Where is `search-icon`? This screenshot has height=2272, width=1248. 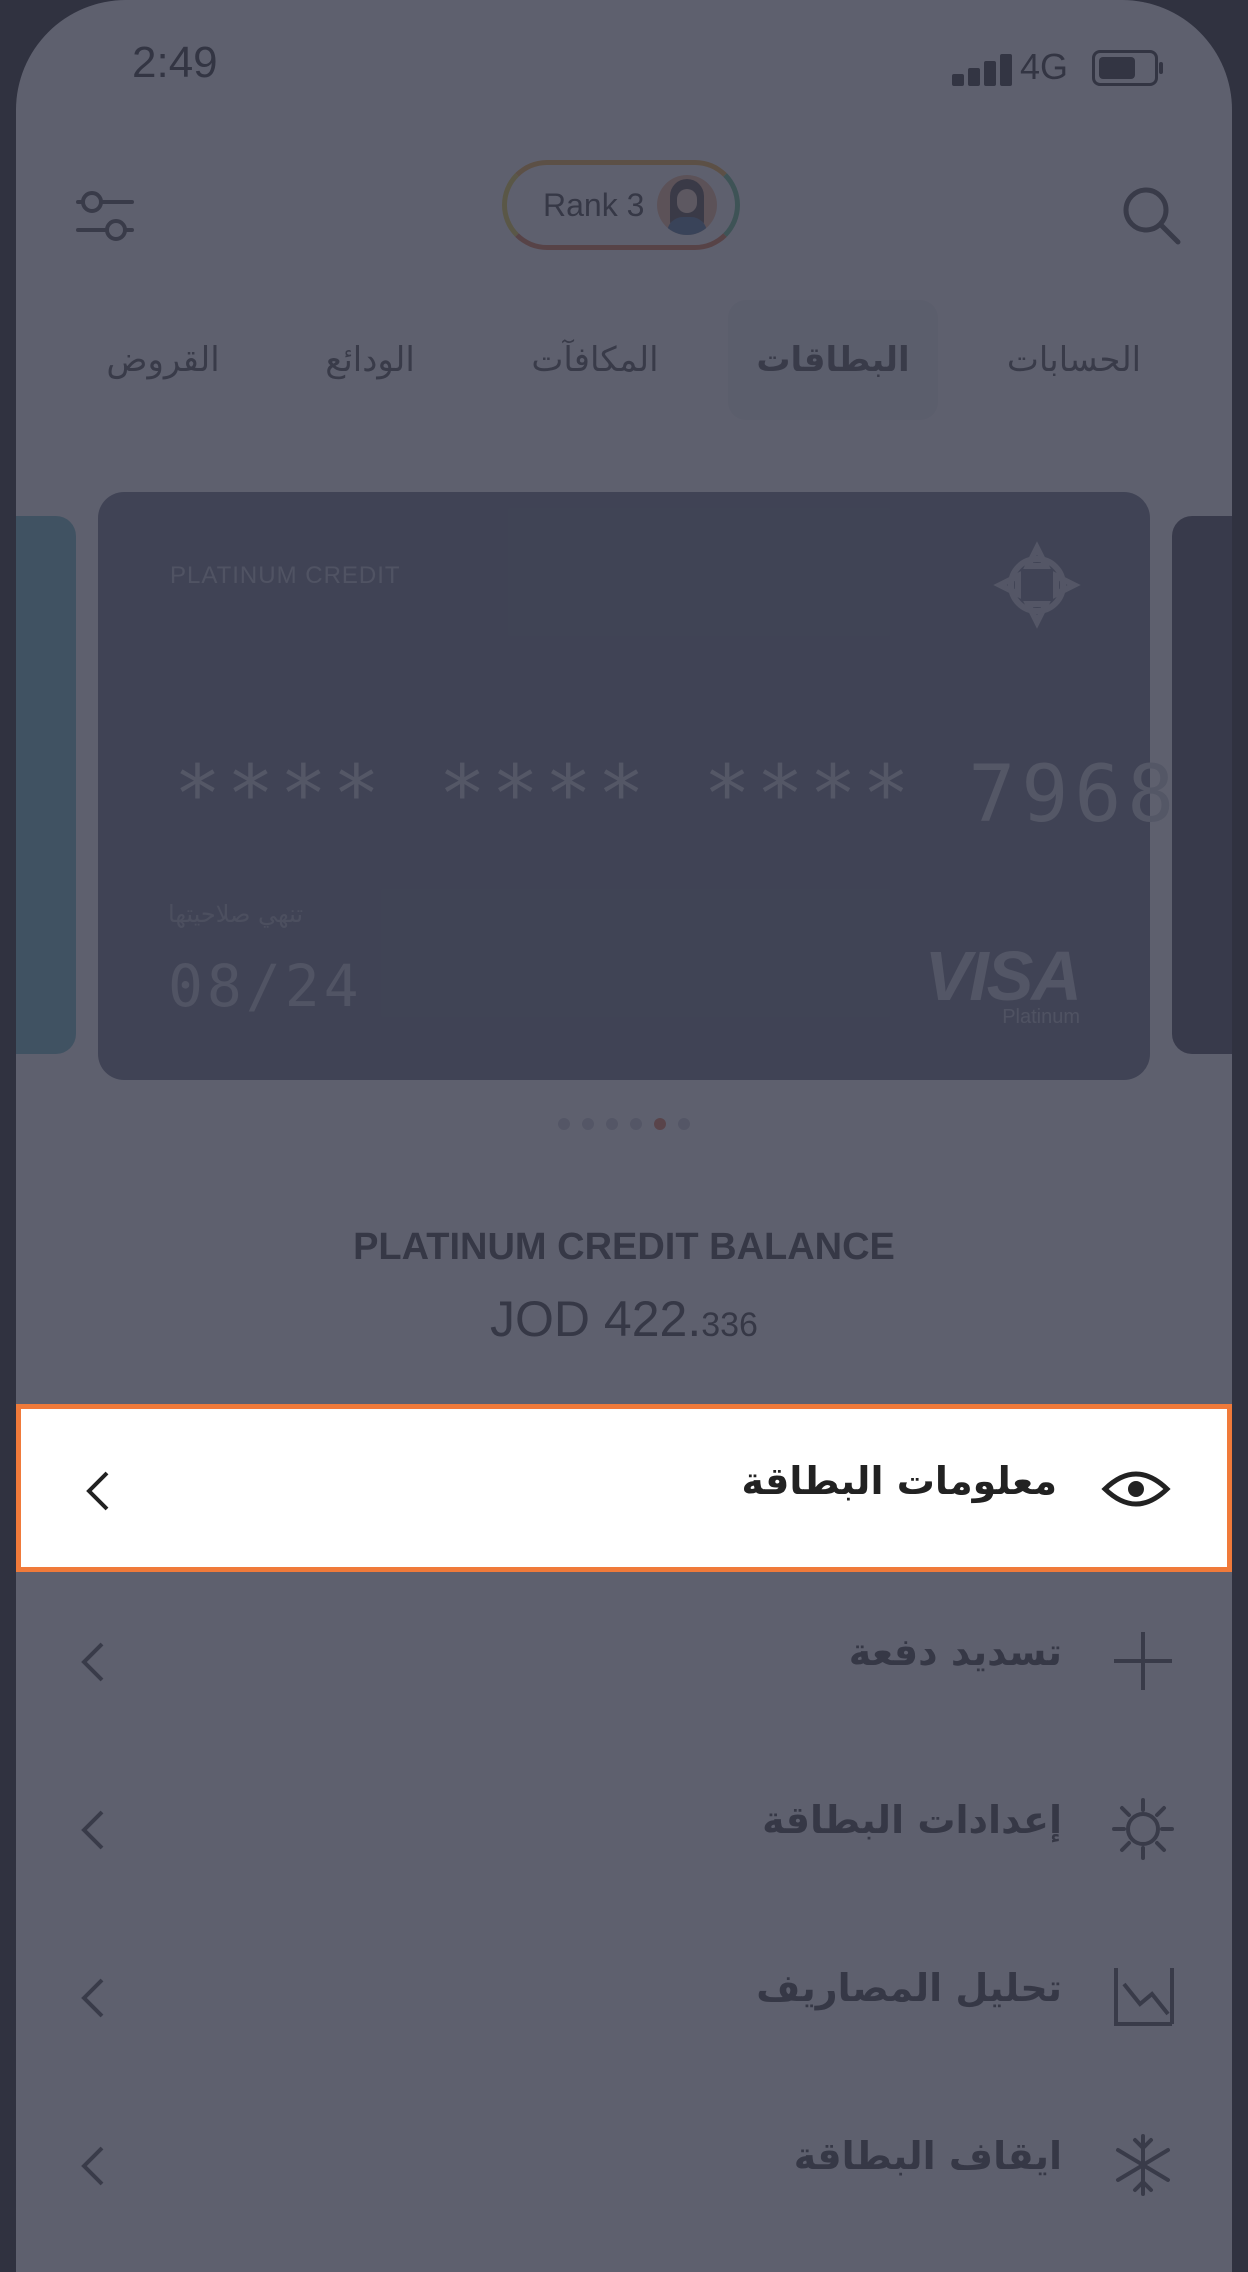
search-icon is located at coordinates (1151, 215).